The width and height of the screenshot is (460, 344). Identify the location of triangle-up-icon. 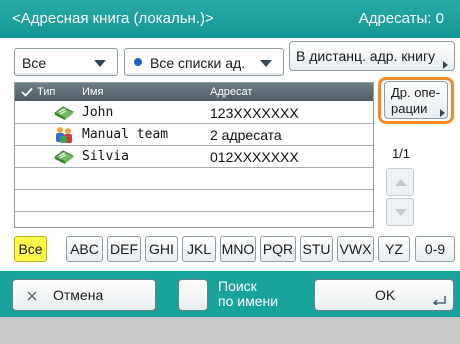
(401, 182).